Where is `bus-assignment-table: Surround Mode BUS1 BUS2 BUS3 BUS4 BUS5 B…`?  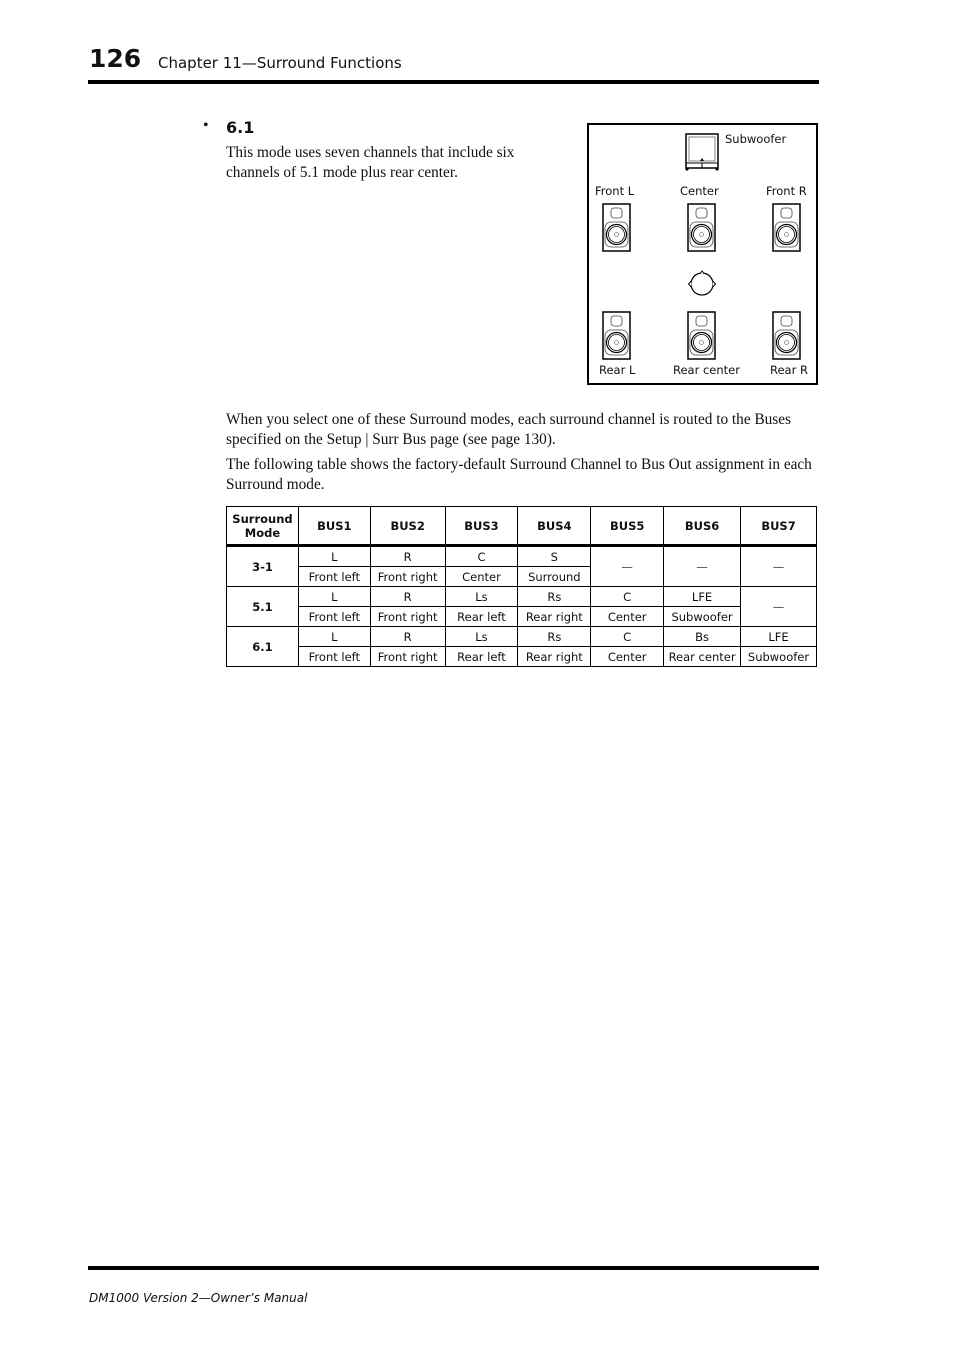 bus-assignment-table: Surround Mode BUS1 BUS2 BUS3 BUS4 BUS5 B… is located at coordinates (521, 586).